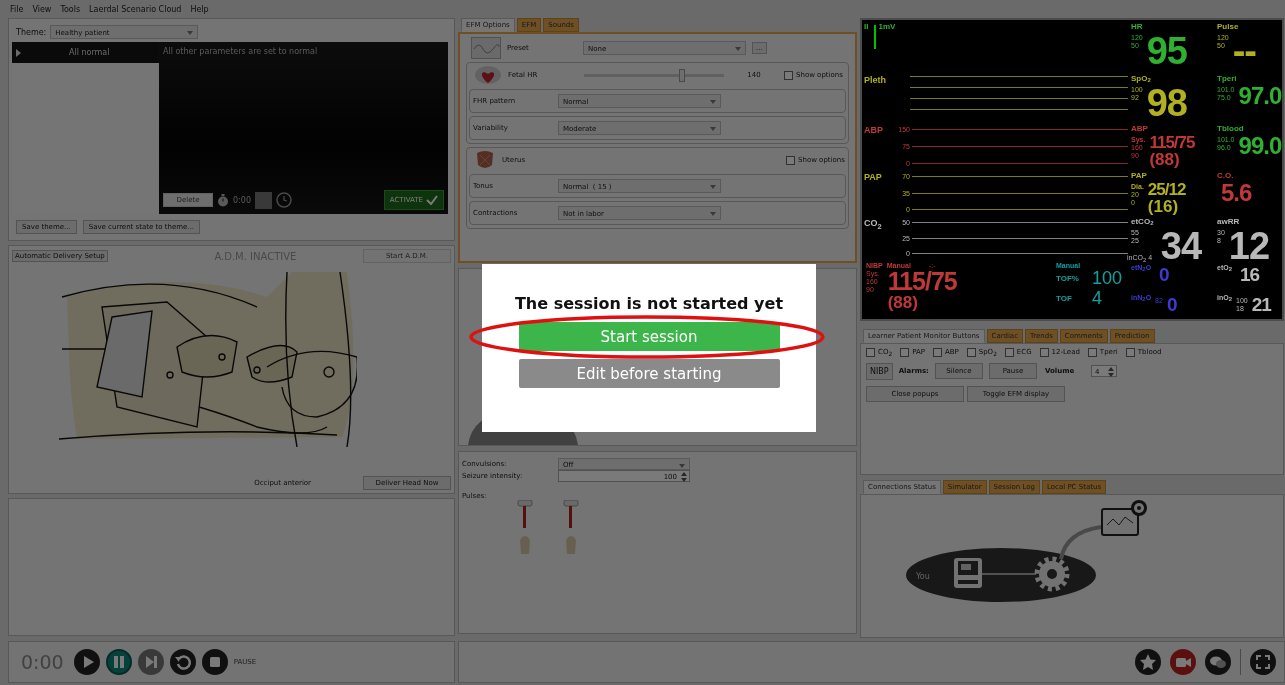 This screenshot has width=1285, height=685. I want to click on vital-value: 16, so click(1250, 275).